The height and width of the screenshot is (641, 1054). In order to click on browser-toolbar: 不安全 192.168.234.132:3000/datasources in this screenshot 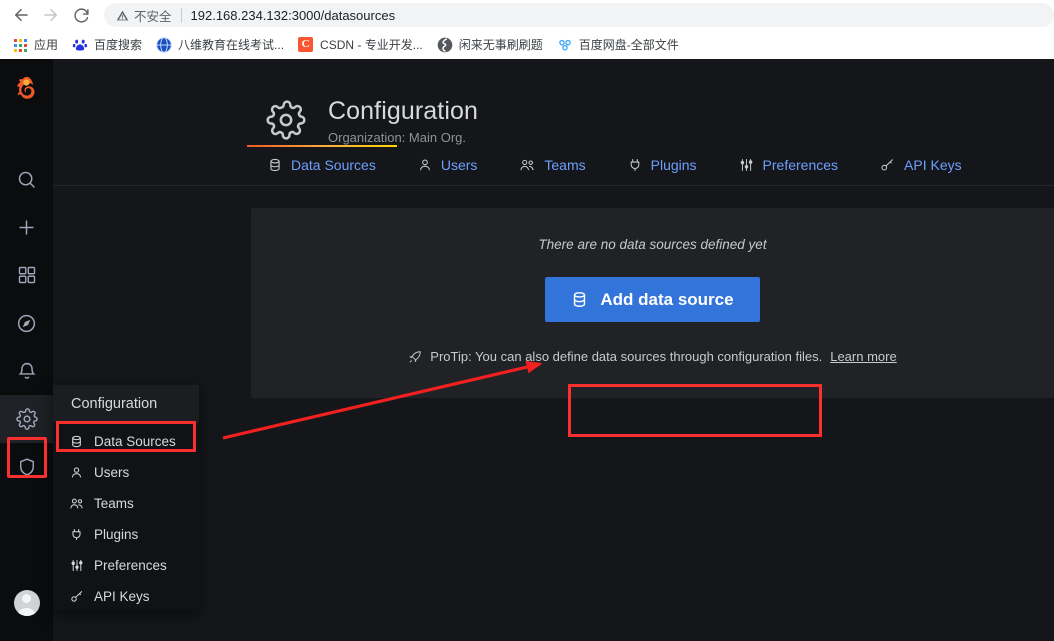, I will do `click(527, 15)`.